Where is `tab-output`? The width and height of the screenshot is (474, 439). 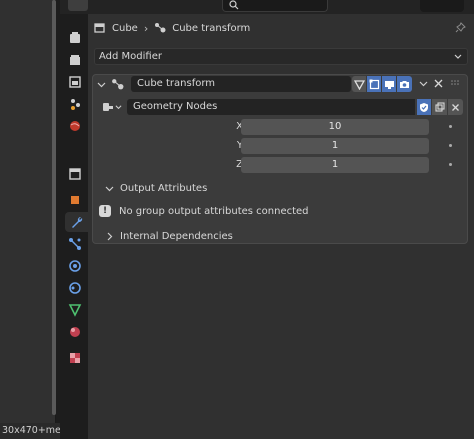
tab-output is located at coordinates (75, 82).